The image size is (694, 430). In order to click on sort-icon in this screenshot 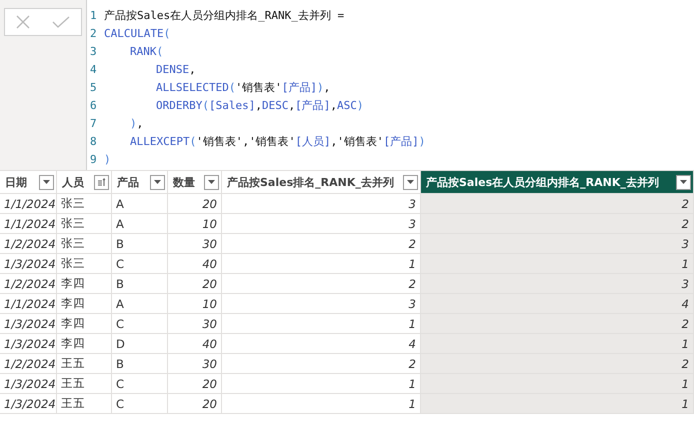, I will do `click(101, 182)`.